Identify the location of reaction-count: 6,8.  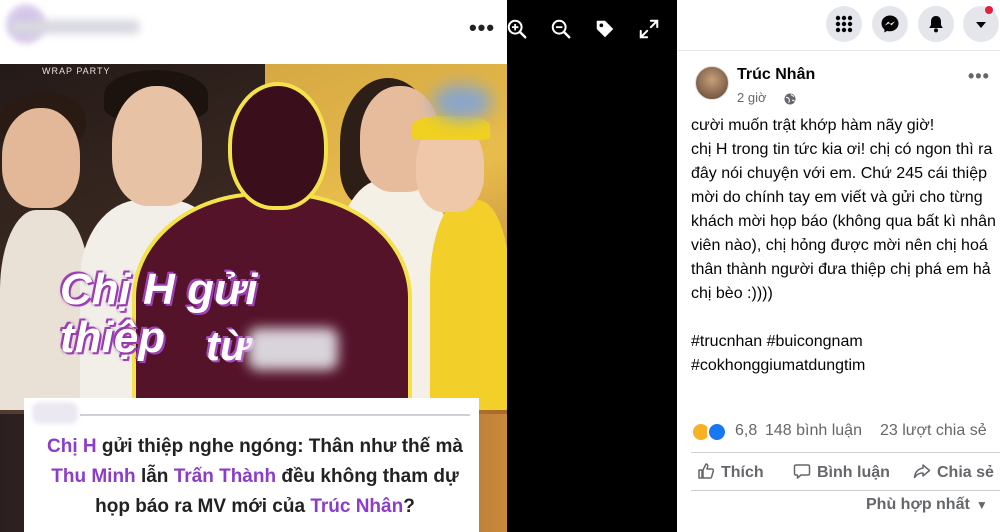
(746, 431).